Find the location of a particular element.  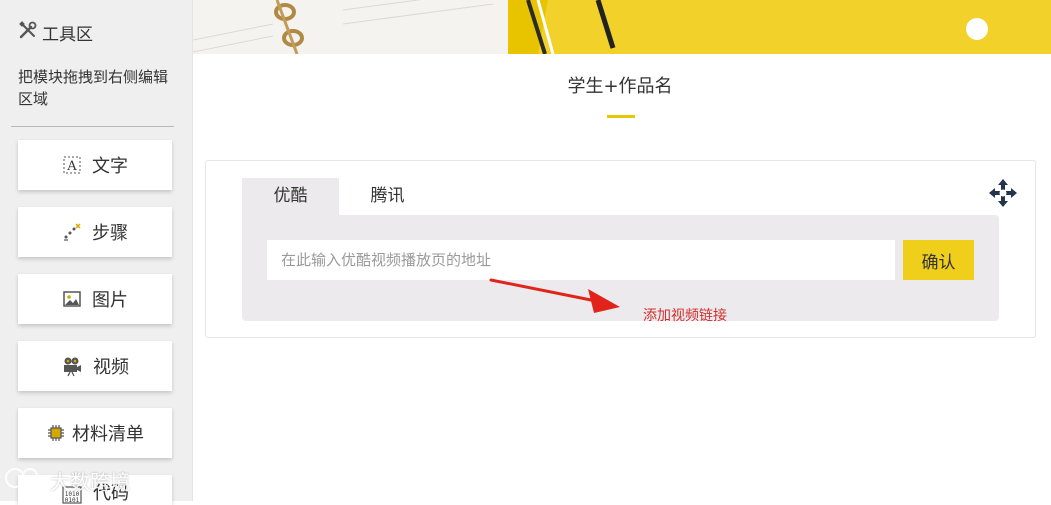

tool-image: 图片 is located at coordinates (95, 299).